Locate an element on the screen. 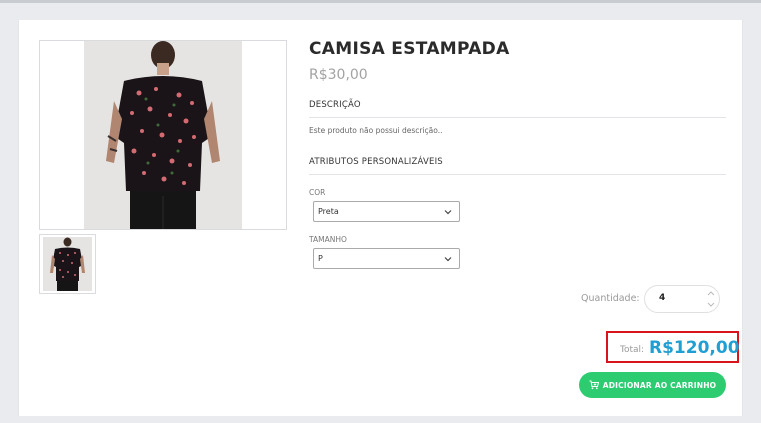 The image size is (761, 423). total-label: Total: is located at coordinates (632, 350).